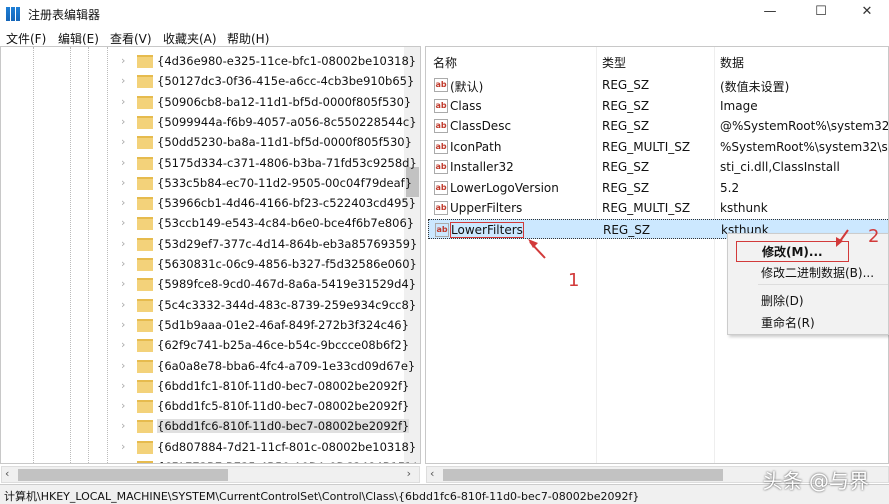 The height and width of the screenshot is (504, 889). Describe the element at coordinates (574, 280) in the screenshot. I see `annotation-1: 1` at that location.